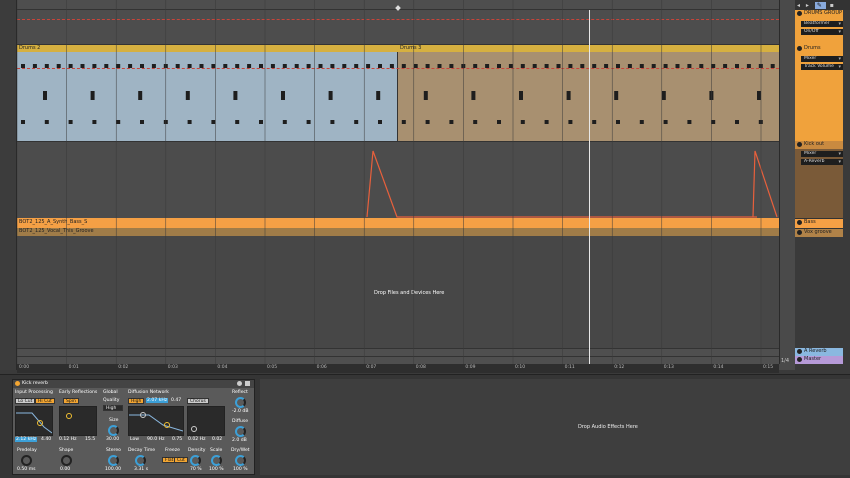 The height and width of the screenshot is (478, 850). What do you see at coordinates (820, 5) in the screenshot?
I see `pen-icon: ✎` at bounding box center [820, 5].